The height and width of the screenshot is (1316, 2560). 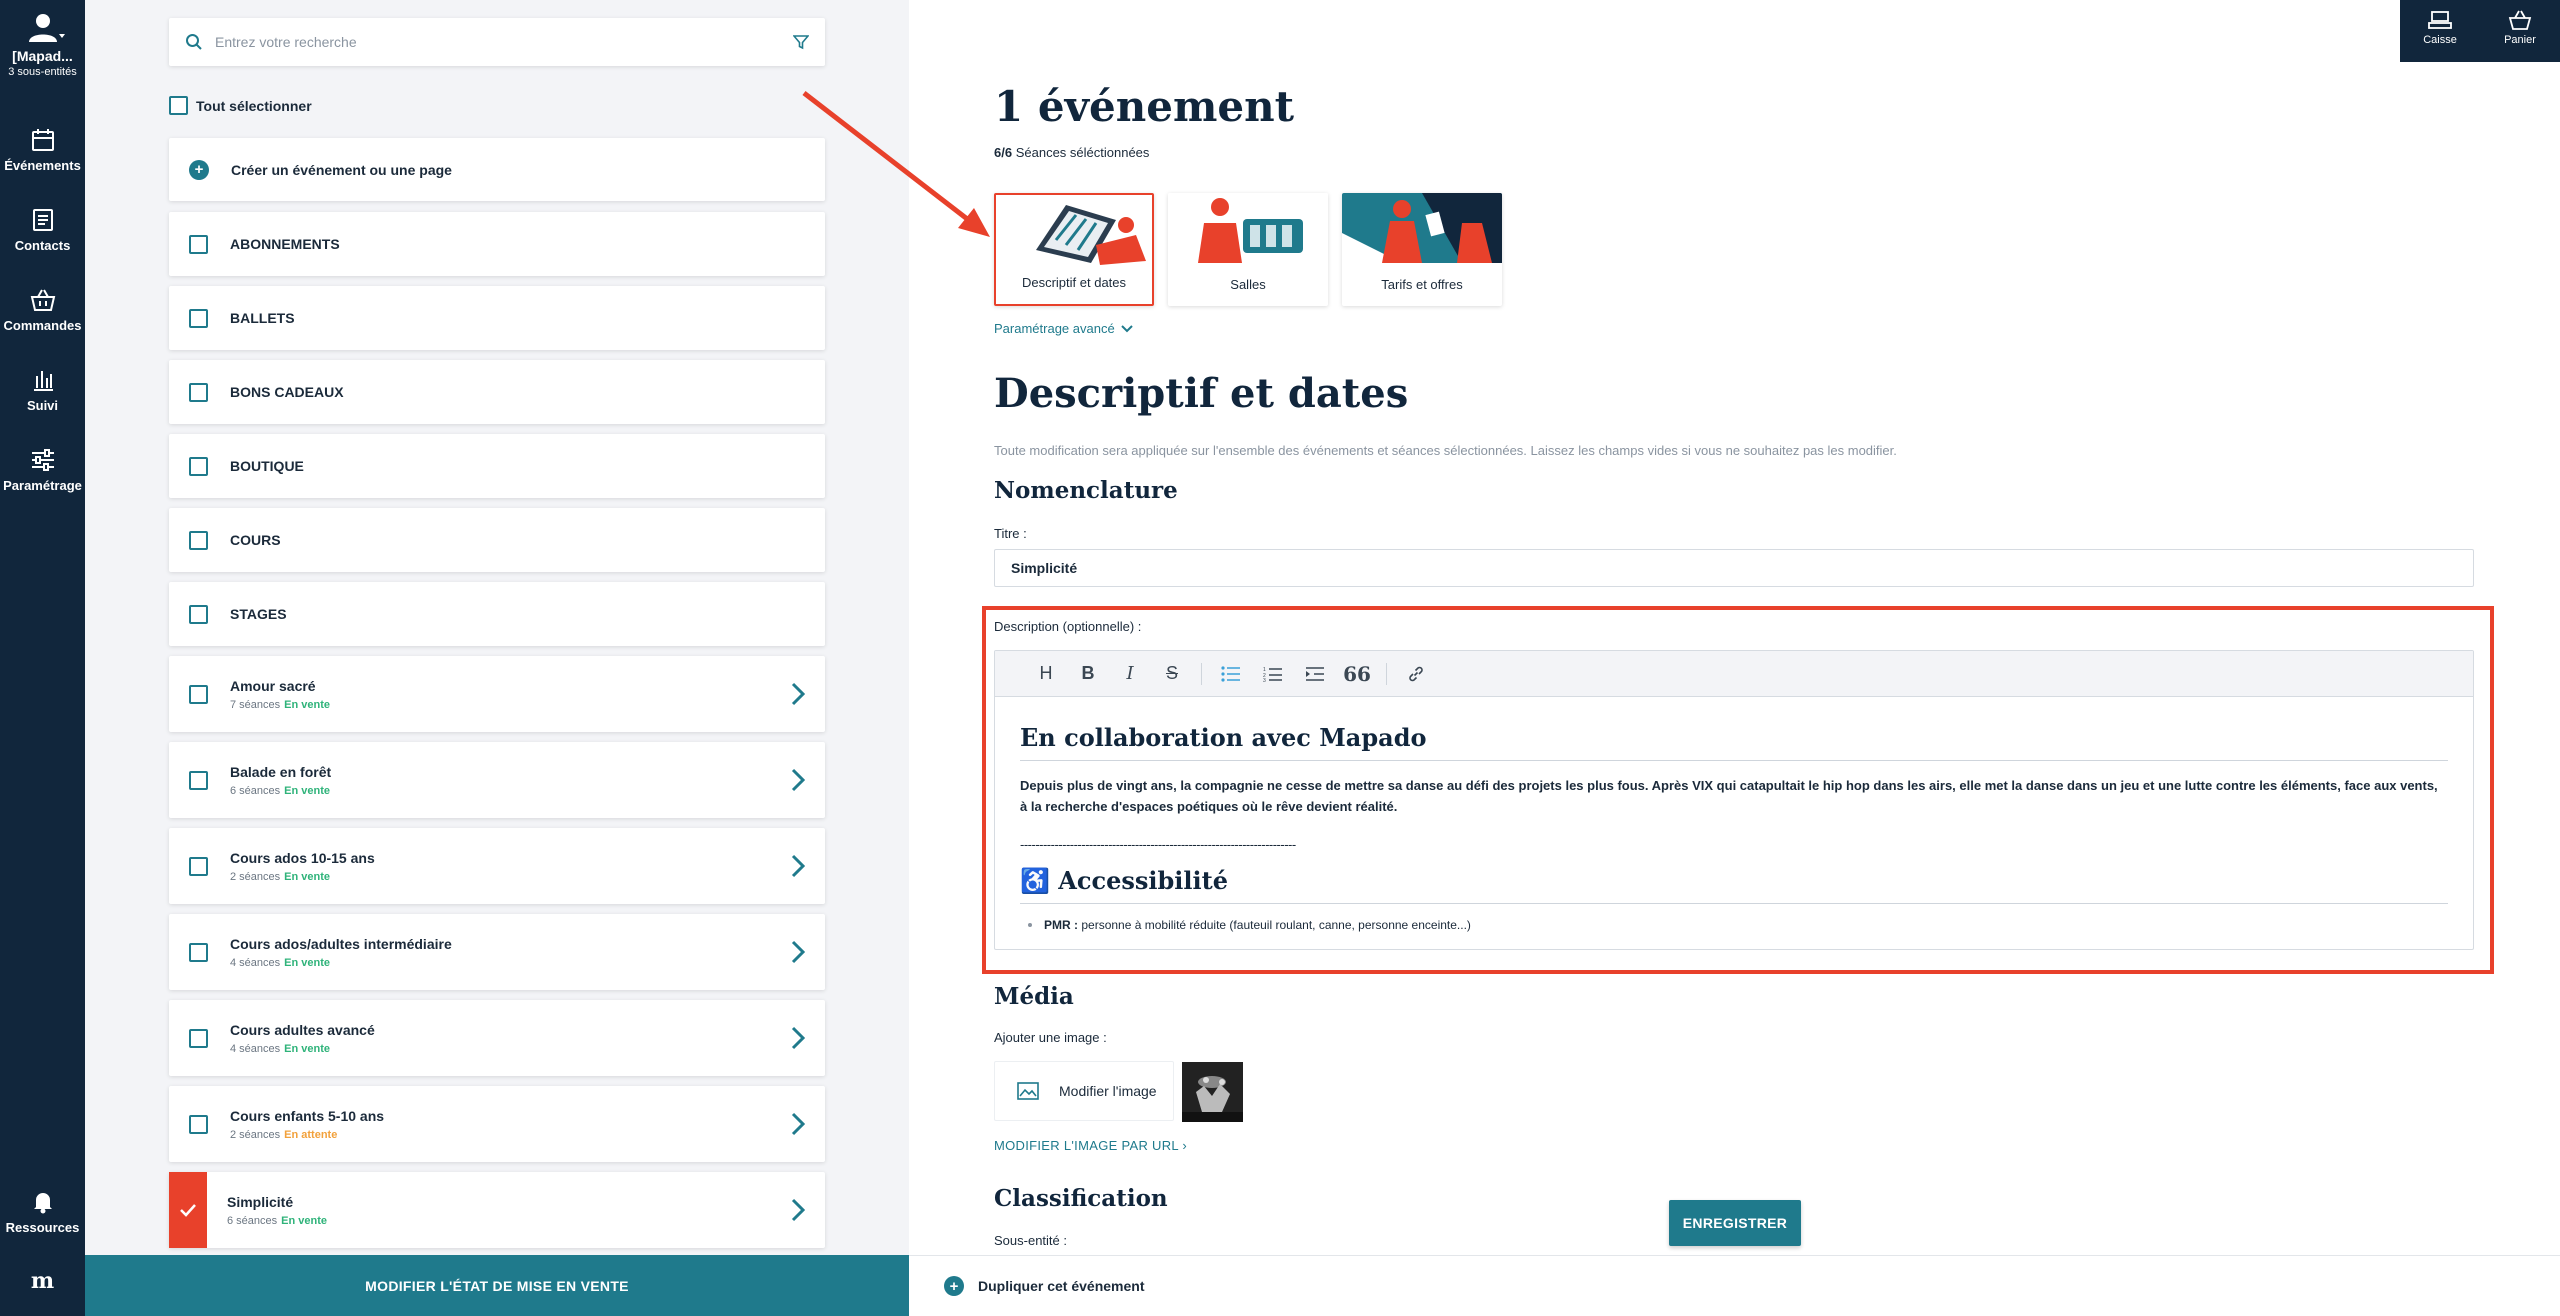 What do you see at coordinates (1231, 674) in the screenshot?
I see `bullet-list-icon` at bounding box center [1231, 674].